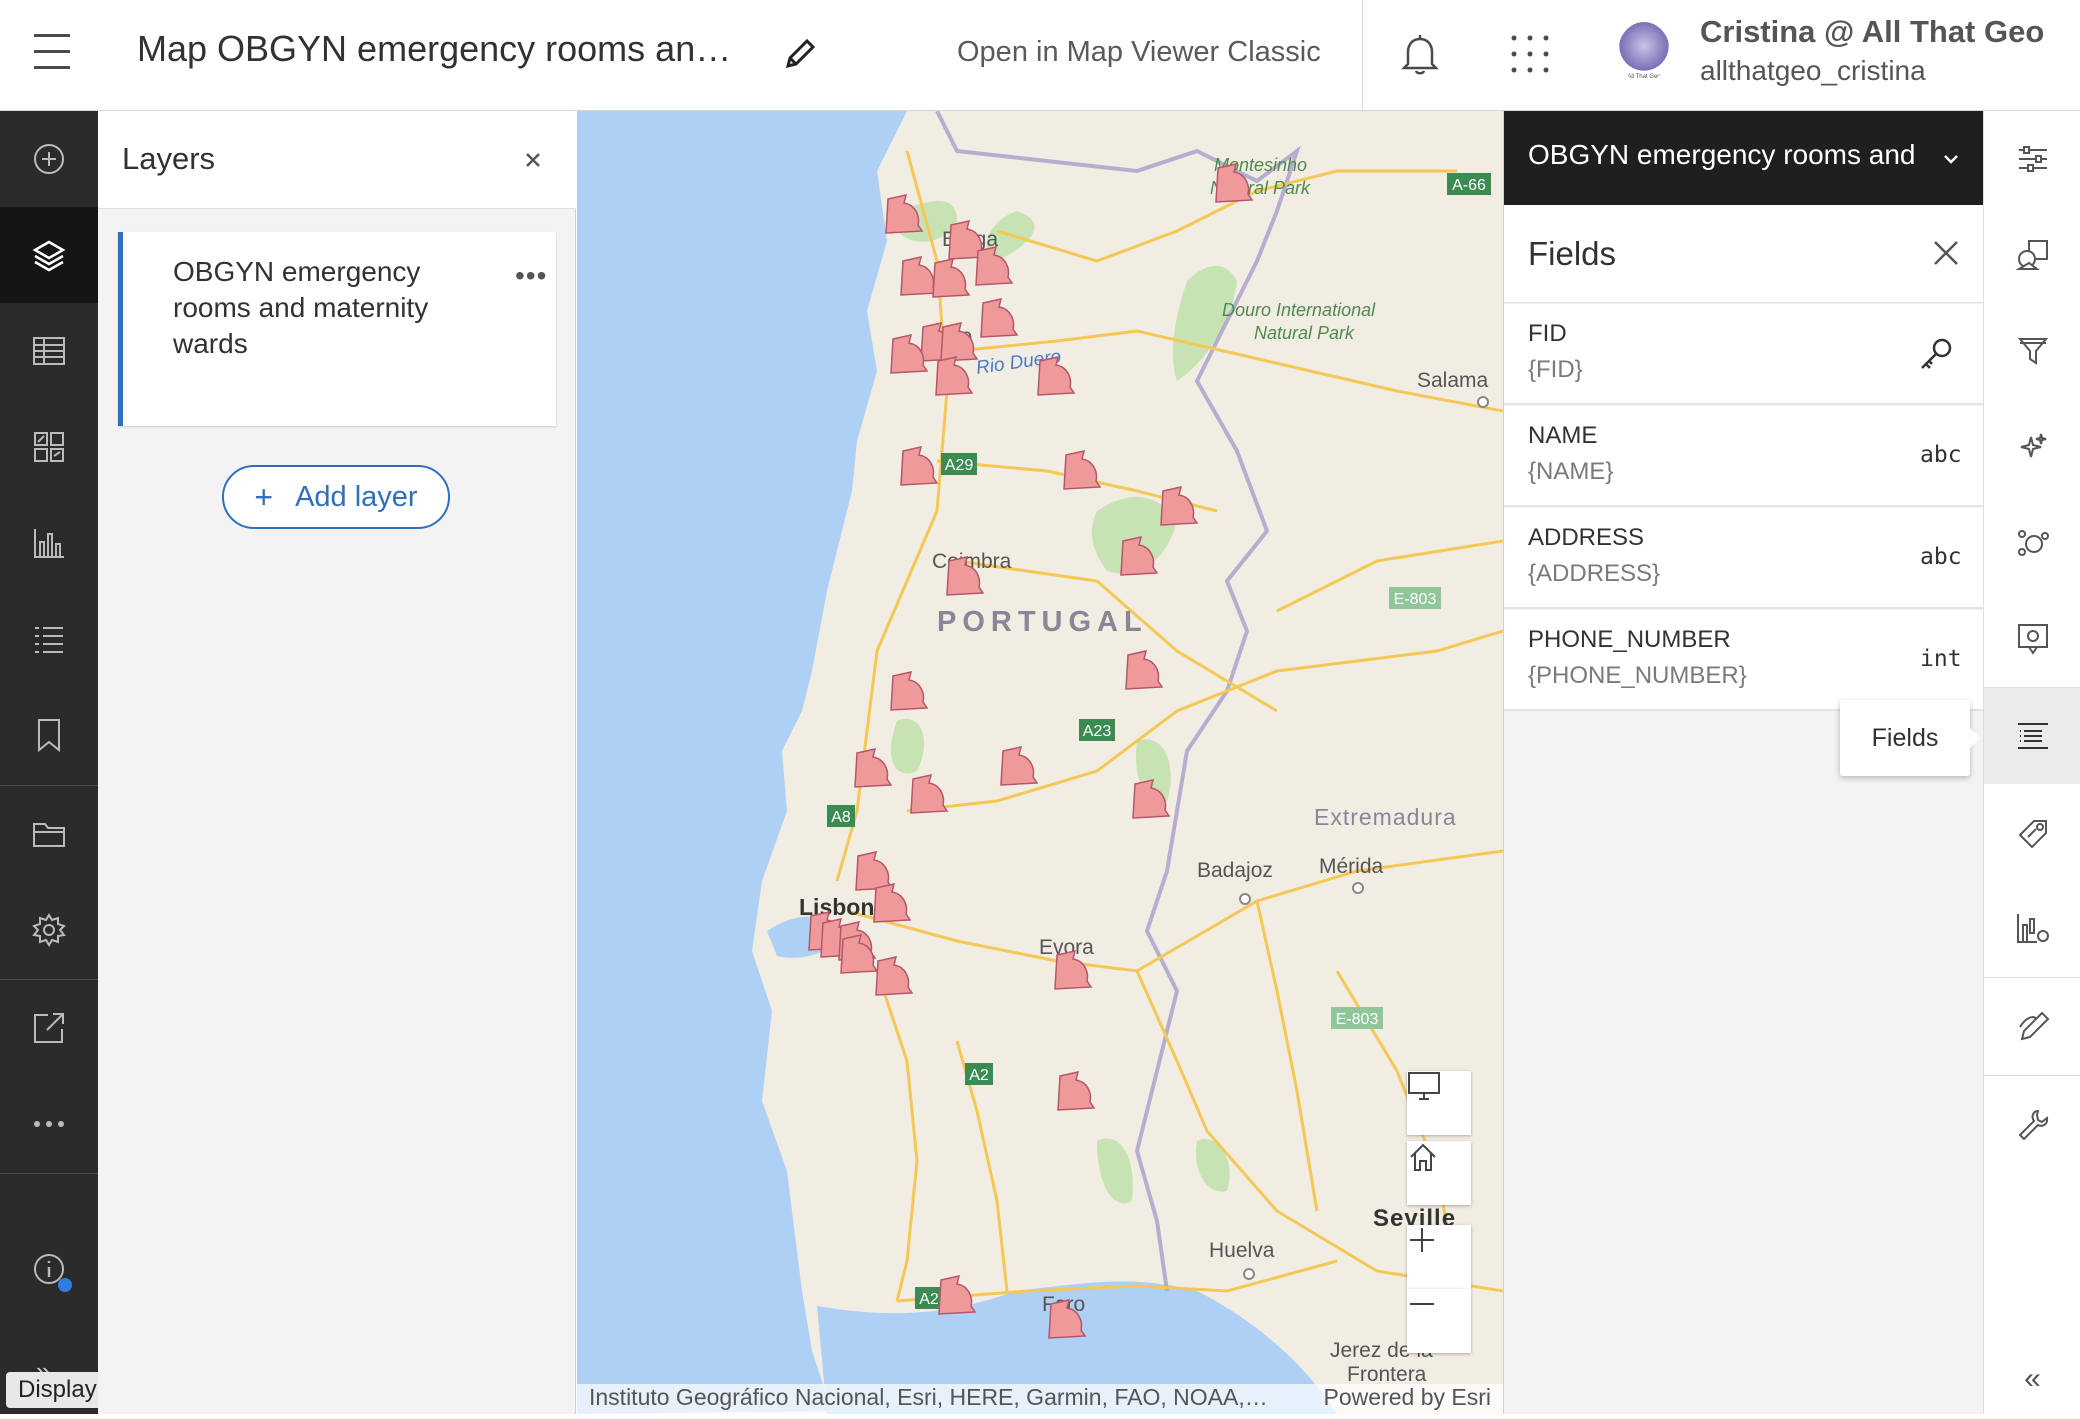 This screenshot has height=1419, width=2080. I want to click on user-handle: allthatgeo_cristina, so click(1813, 71).